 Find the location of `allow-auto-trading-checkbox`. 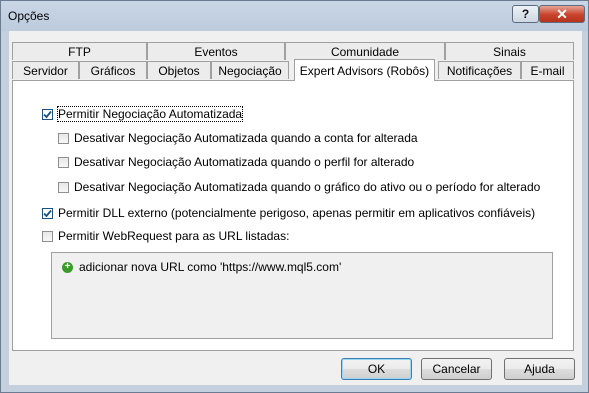

allow-auto-trading-checkbox is located at coordinates (47, 114).